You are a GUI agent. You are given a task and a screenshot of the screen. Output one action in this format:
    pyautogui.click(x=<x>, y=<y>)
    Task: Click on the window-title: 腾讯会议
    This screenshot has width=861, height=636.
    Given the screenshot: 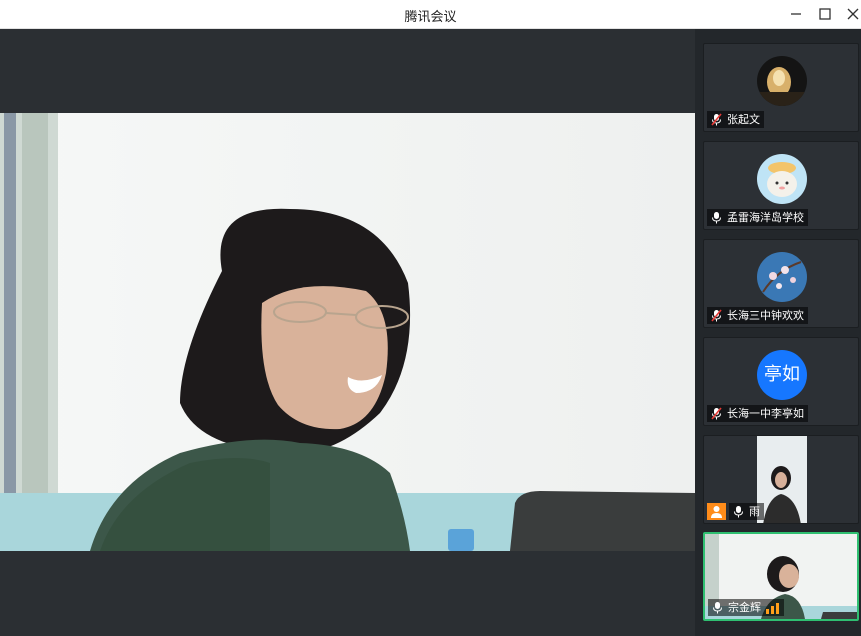 What is the action you would take?
    pyautogui.click(x=430, y=17)
    